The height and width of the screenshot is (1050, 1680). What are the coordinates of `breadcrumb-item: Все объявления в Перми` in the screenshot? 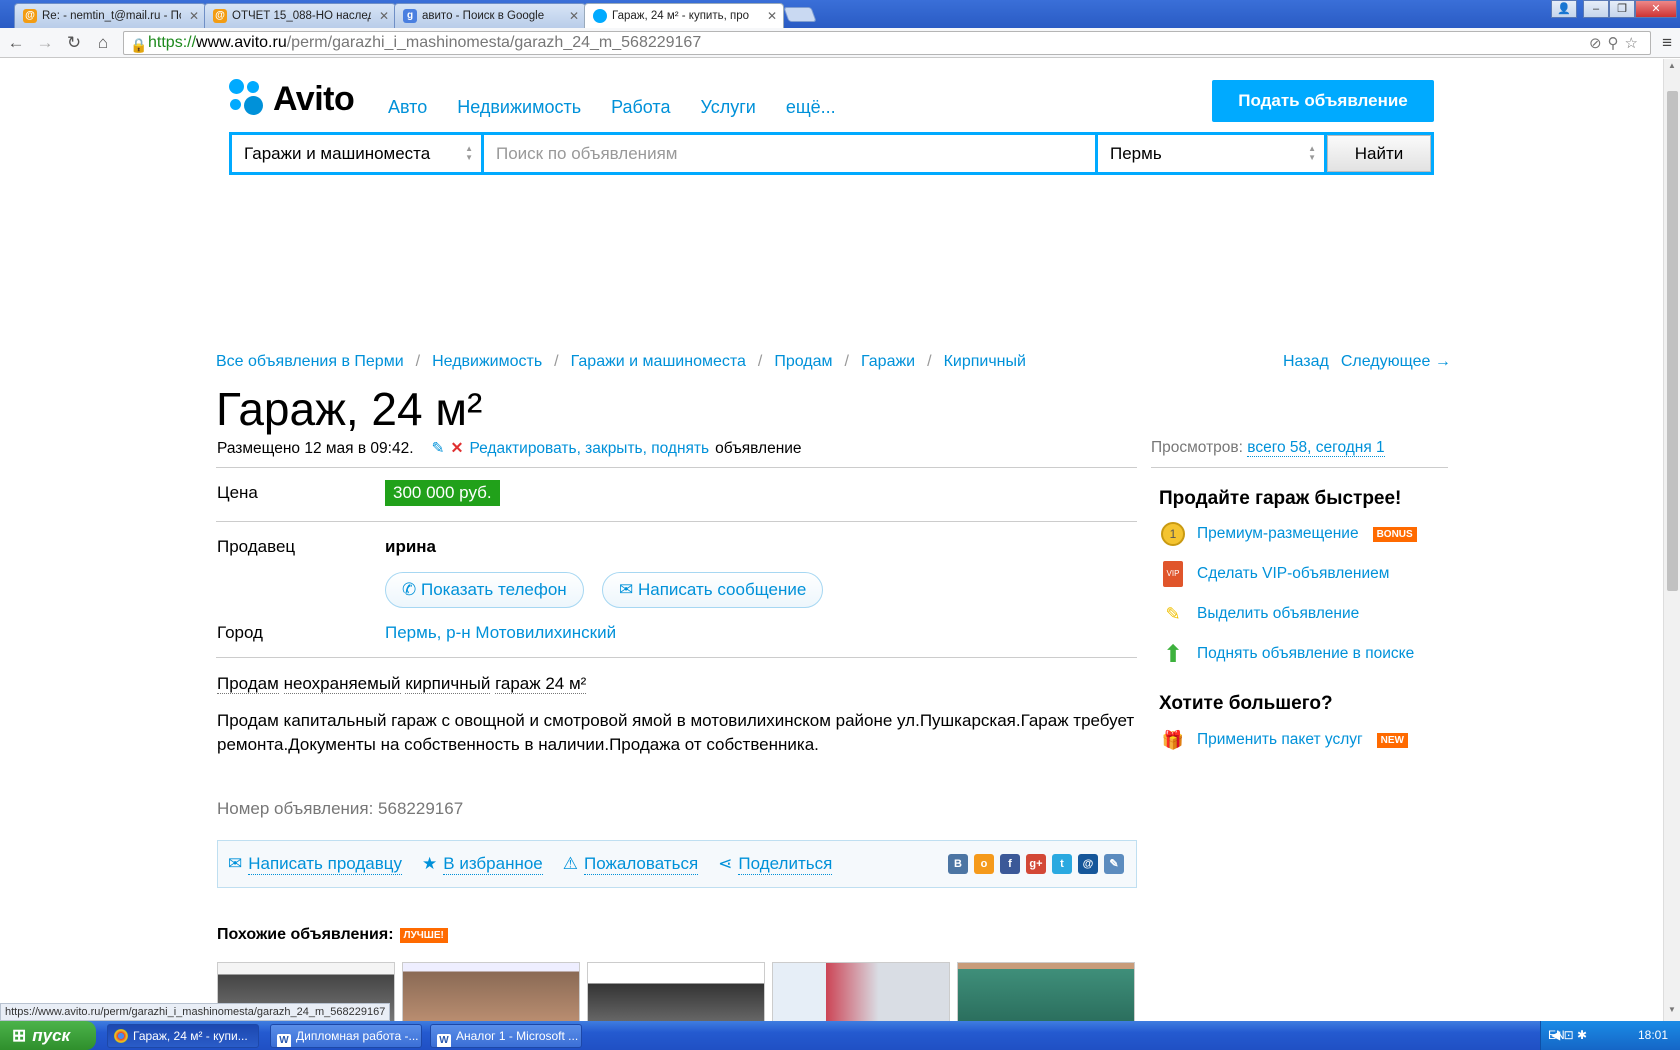 It's located at (310, 362).